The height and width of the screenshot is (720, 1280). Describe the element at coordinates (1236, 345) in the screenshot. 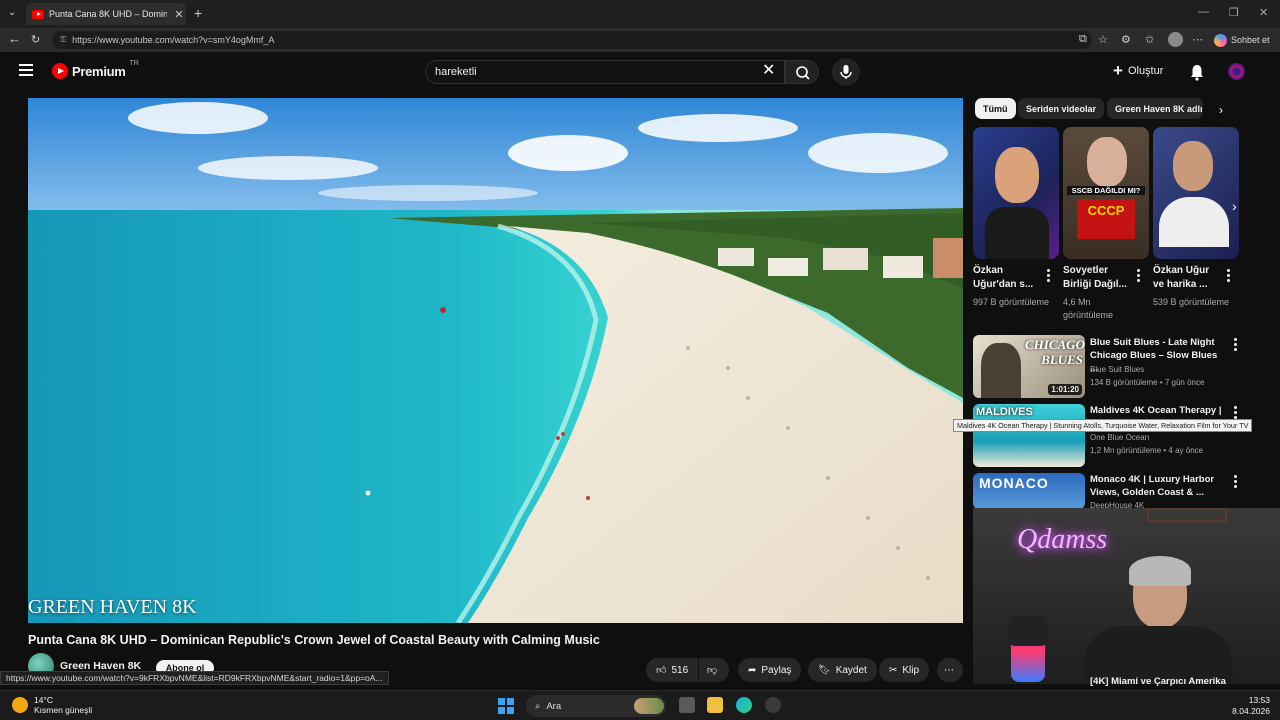

I see `recommendation-1-menu-icon` at that location.